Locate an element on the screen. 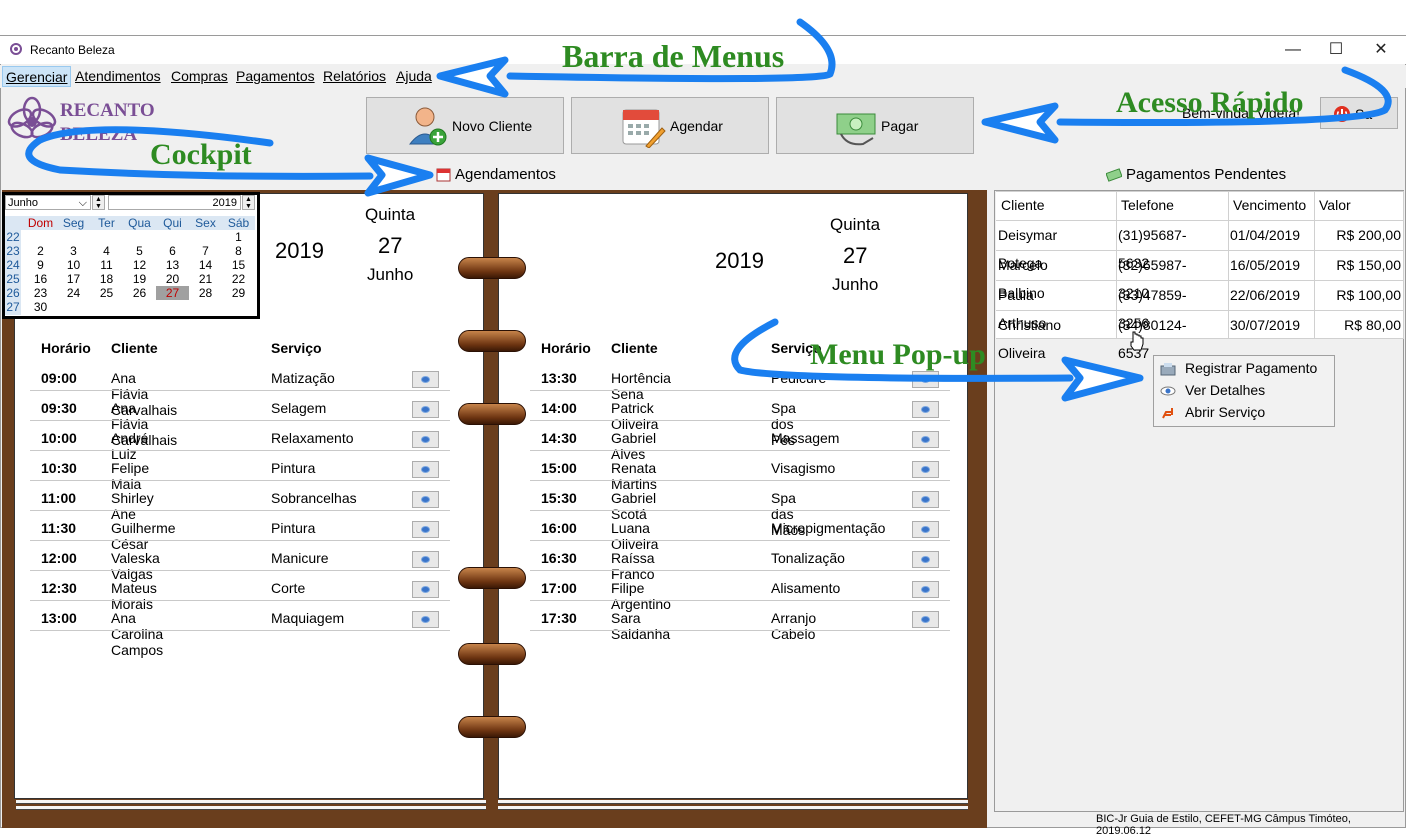 This screenshot has height=837, width=1406. annotation-popup-menu: Menu Pop-up is located at coordinates (898, 354).